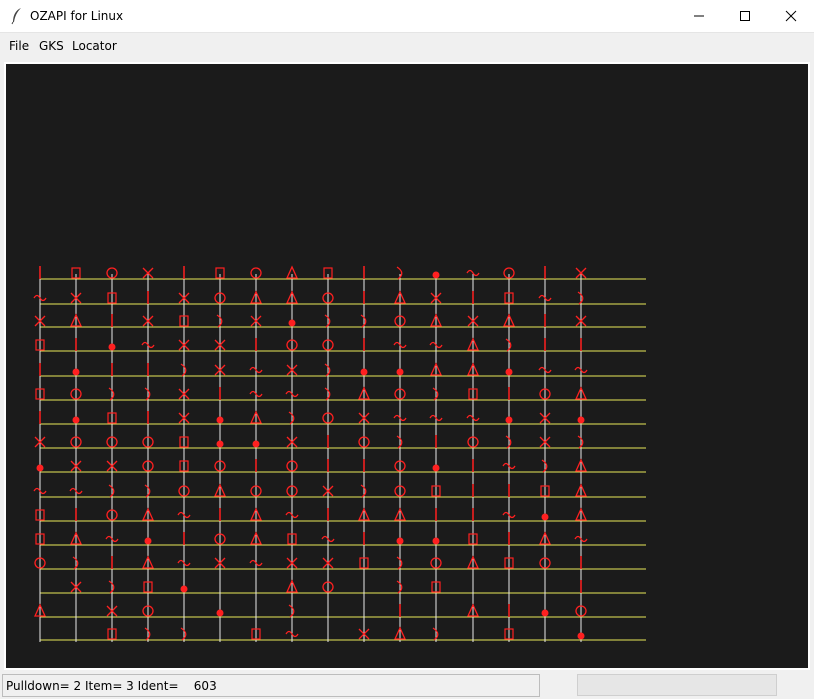  I want to click on menu-locator: Locator, so click(94, 46).